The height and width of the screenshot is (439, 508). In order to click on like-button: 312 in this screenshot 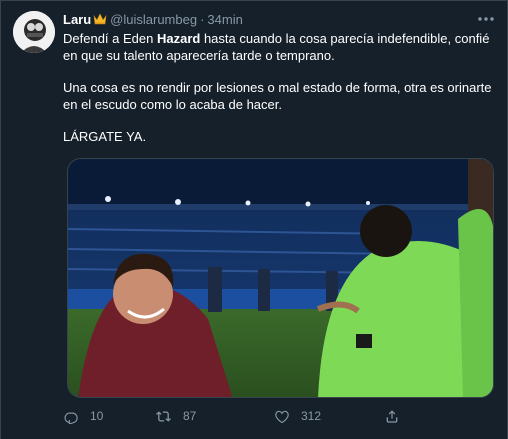, I will do `click(329, 416)`.